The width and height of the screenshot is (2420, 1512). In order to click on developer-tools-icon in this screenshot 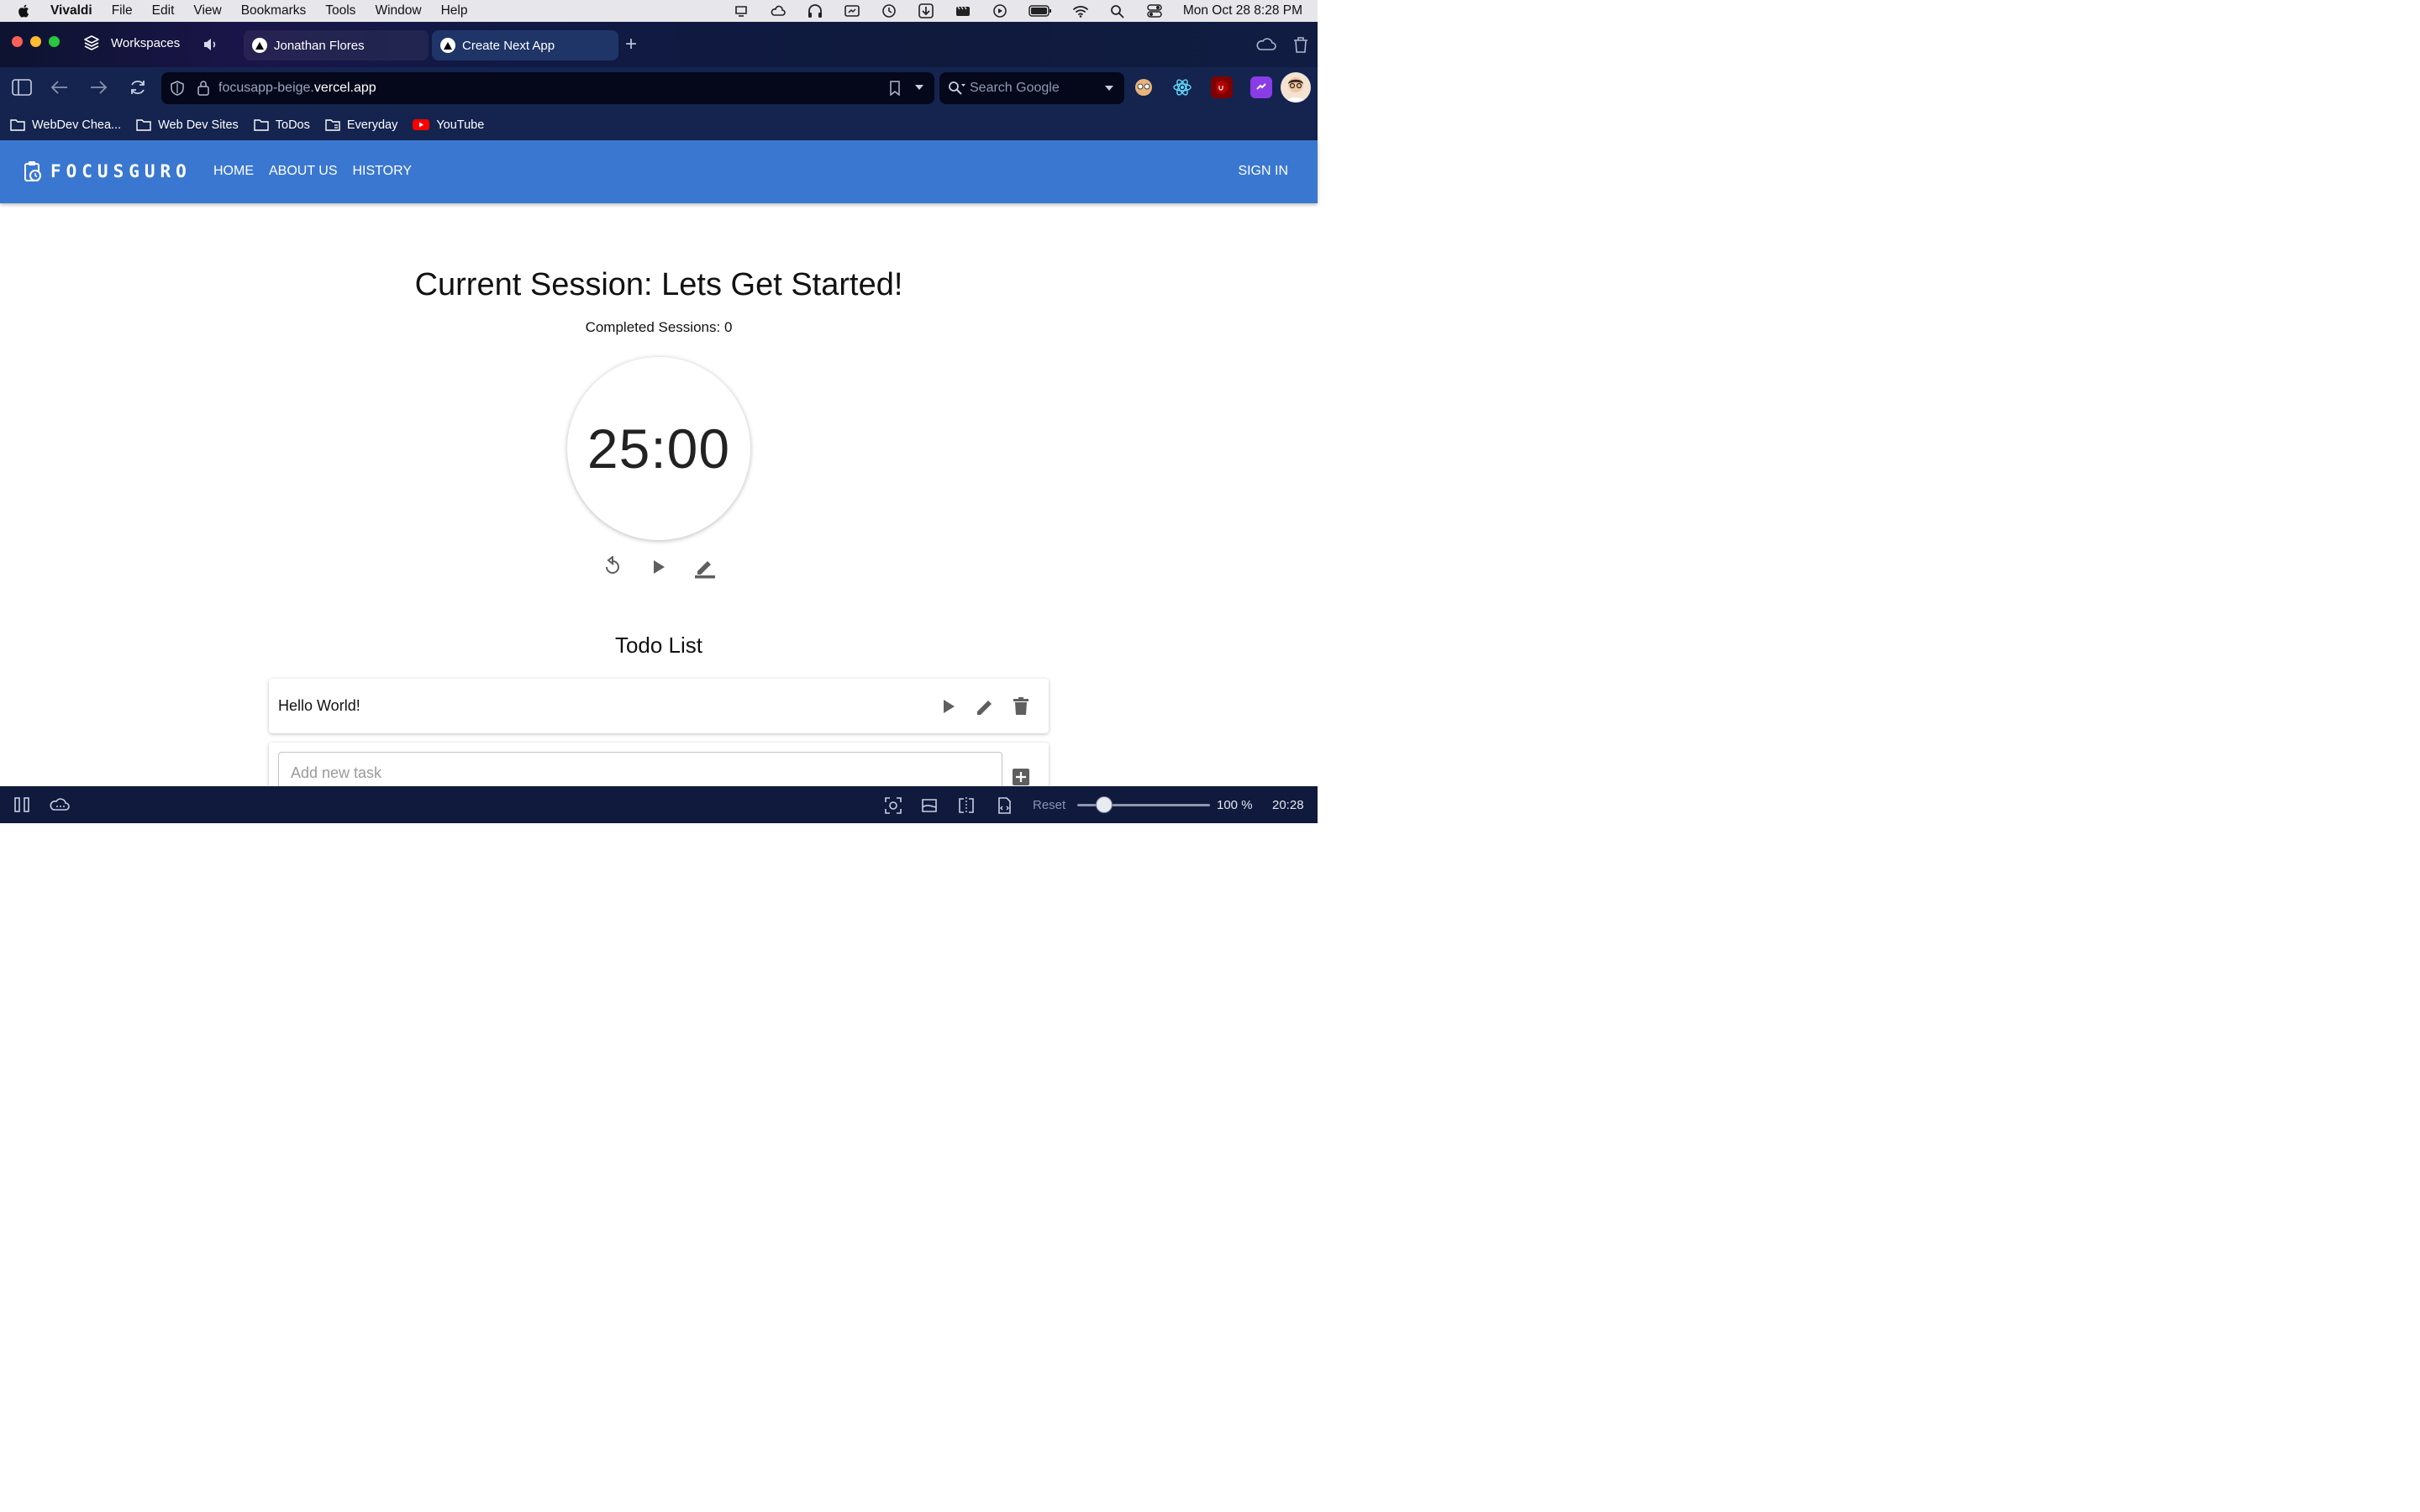, I will do `click(1004, 805)`.